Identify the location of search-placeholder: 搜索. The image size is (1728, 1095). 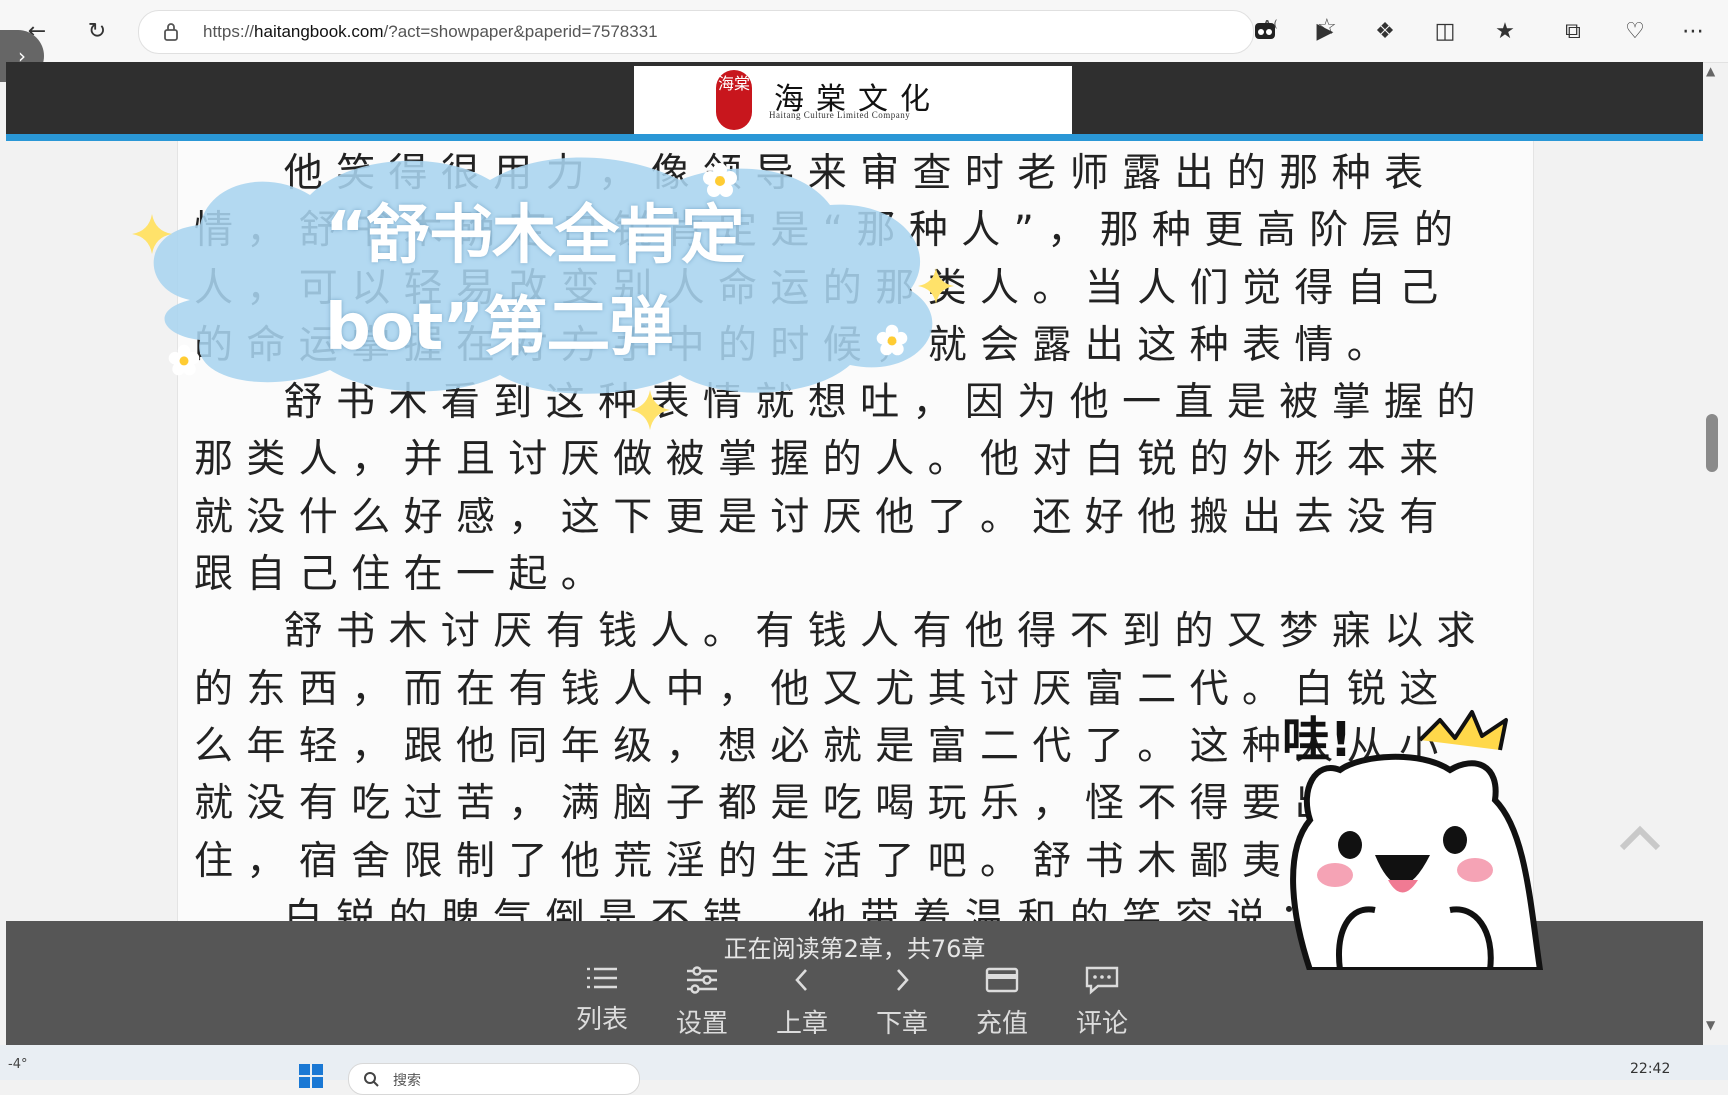
(407, 1081).